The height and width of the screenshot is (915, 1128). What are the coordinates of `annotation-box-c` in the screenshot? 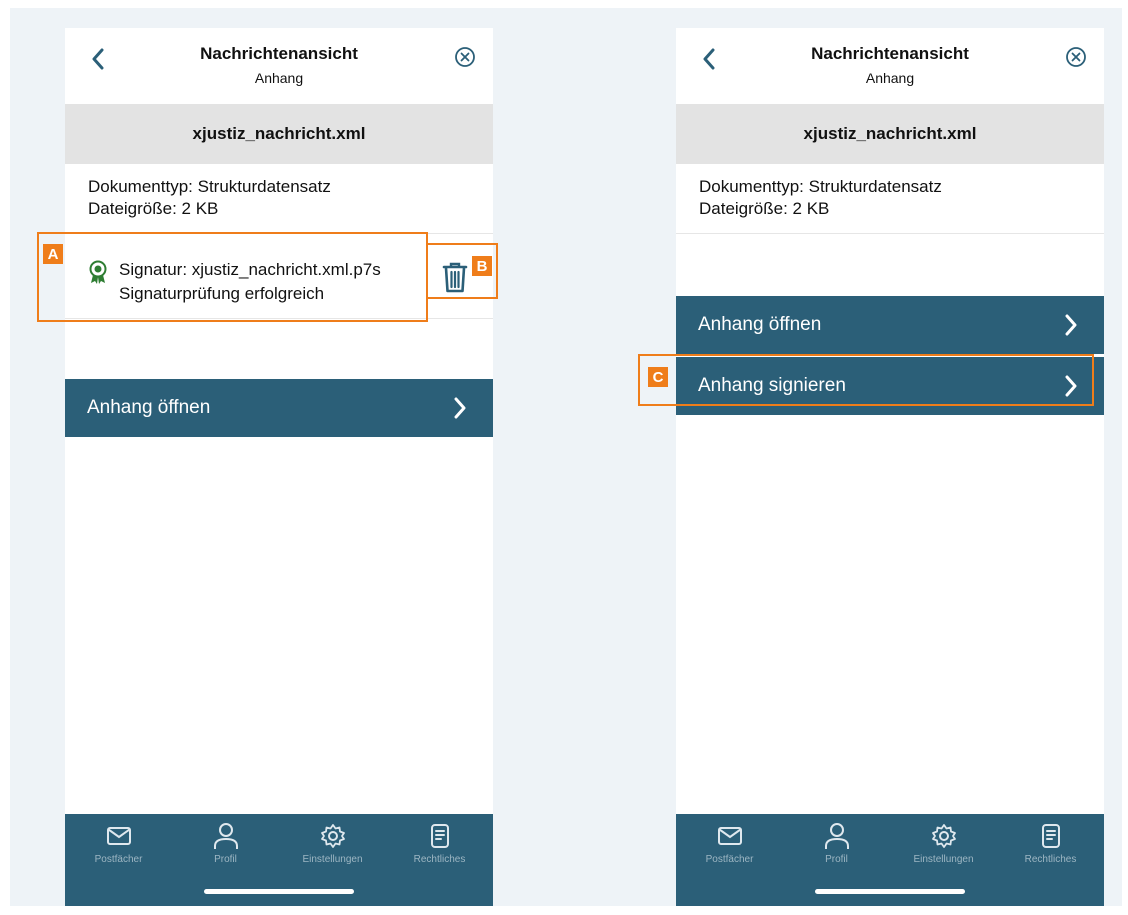 It's located at (866, 380).